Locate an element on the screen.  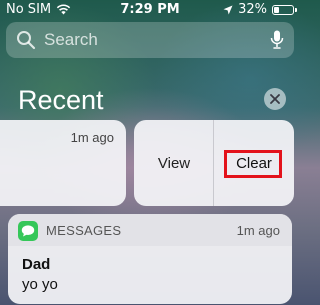
close-icon is located at coordinates (275, 99).